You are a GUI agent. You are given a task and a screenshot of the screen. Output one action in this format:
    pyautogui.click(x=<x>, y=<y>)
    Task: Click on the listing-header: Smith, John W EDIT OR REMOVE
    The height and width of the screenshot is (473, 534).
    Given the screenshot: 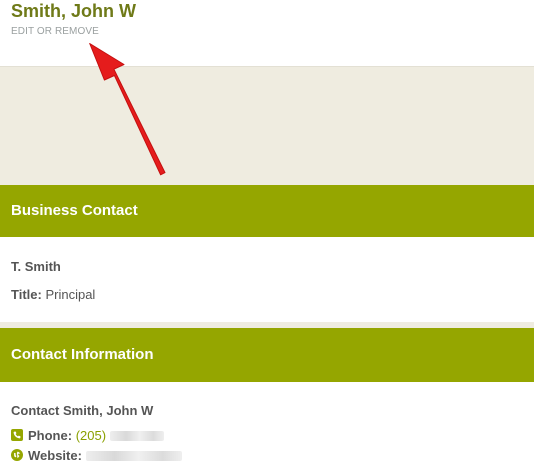 What is the action you would take?
    pyautogui.click(x=267, y=33)
    